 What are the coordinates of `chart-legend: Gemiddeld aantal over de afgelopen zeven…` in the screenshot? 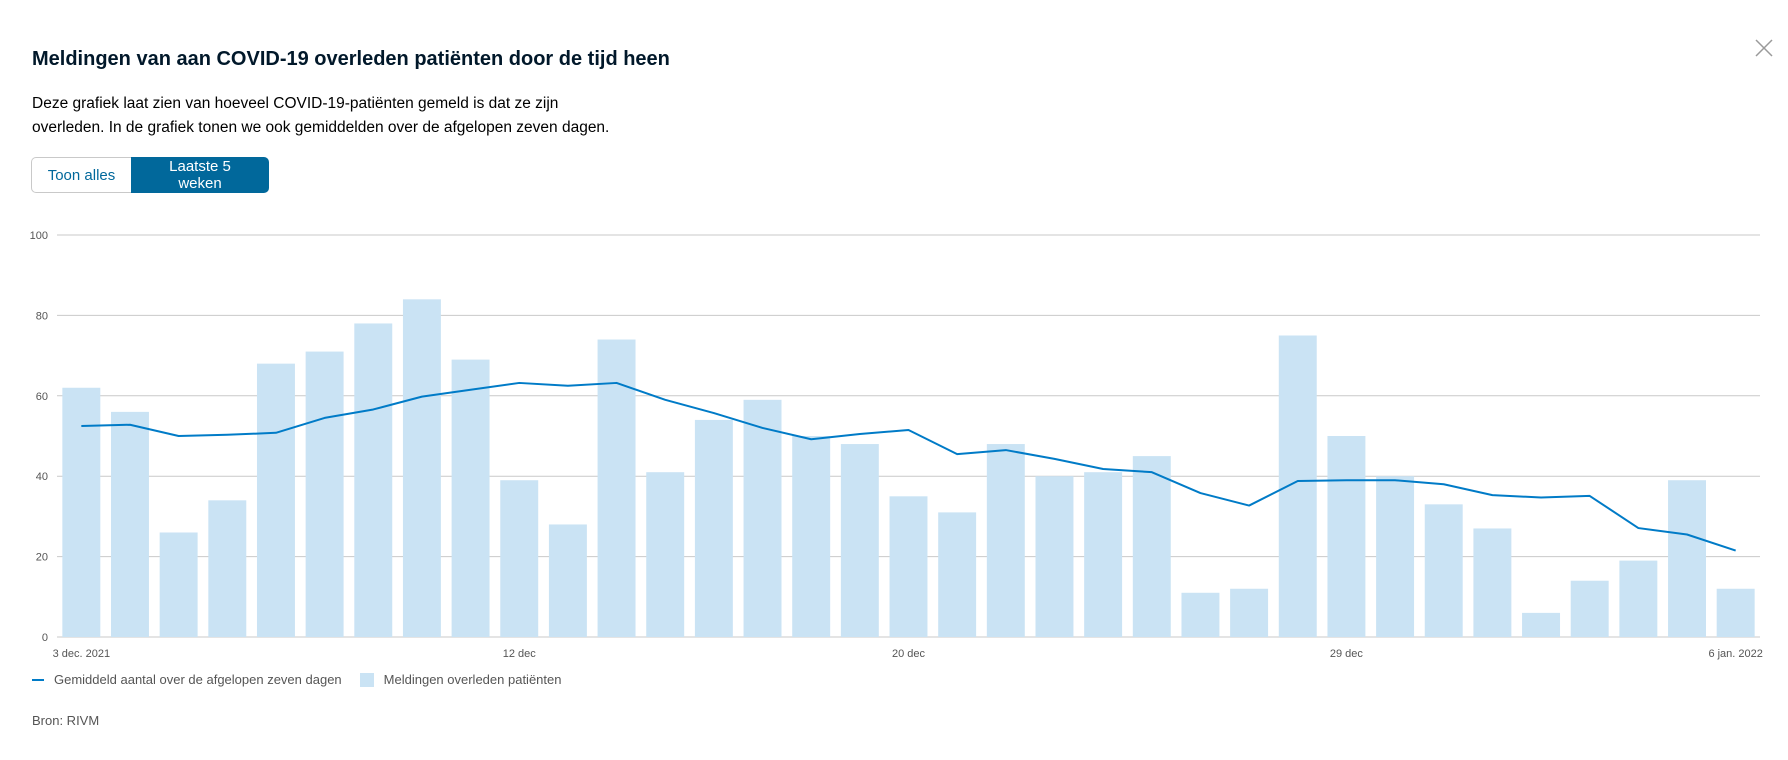 It's located at (305, 679).